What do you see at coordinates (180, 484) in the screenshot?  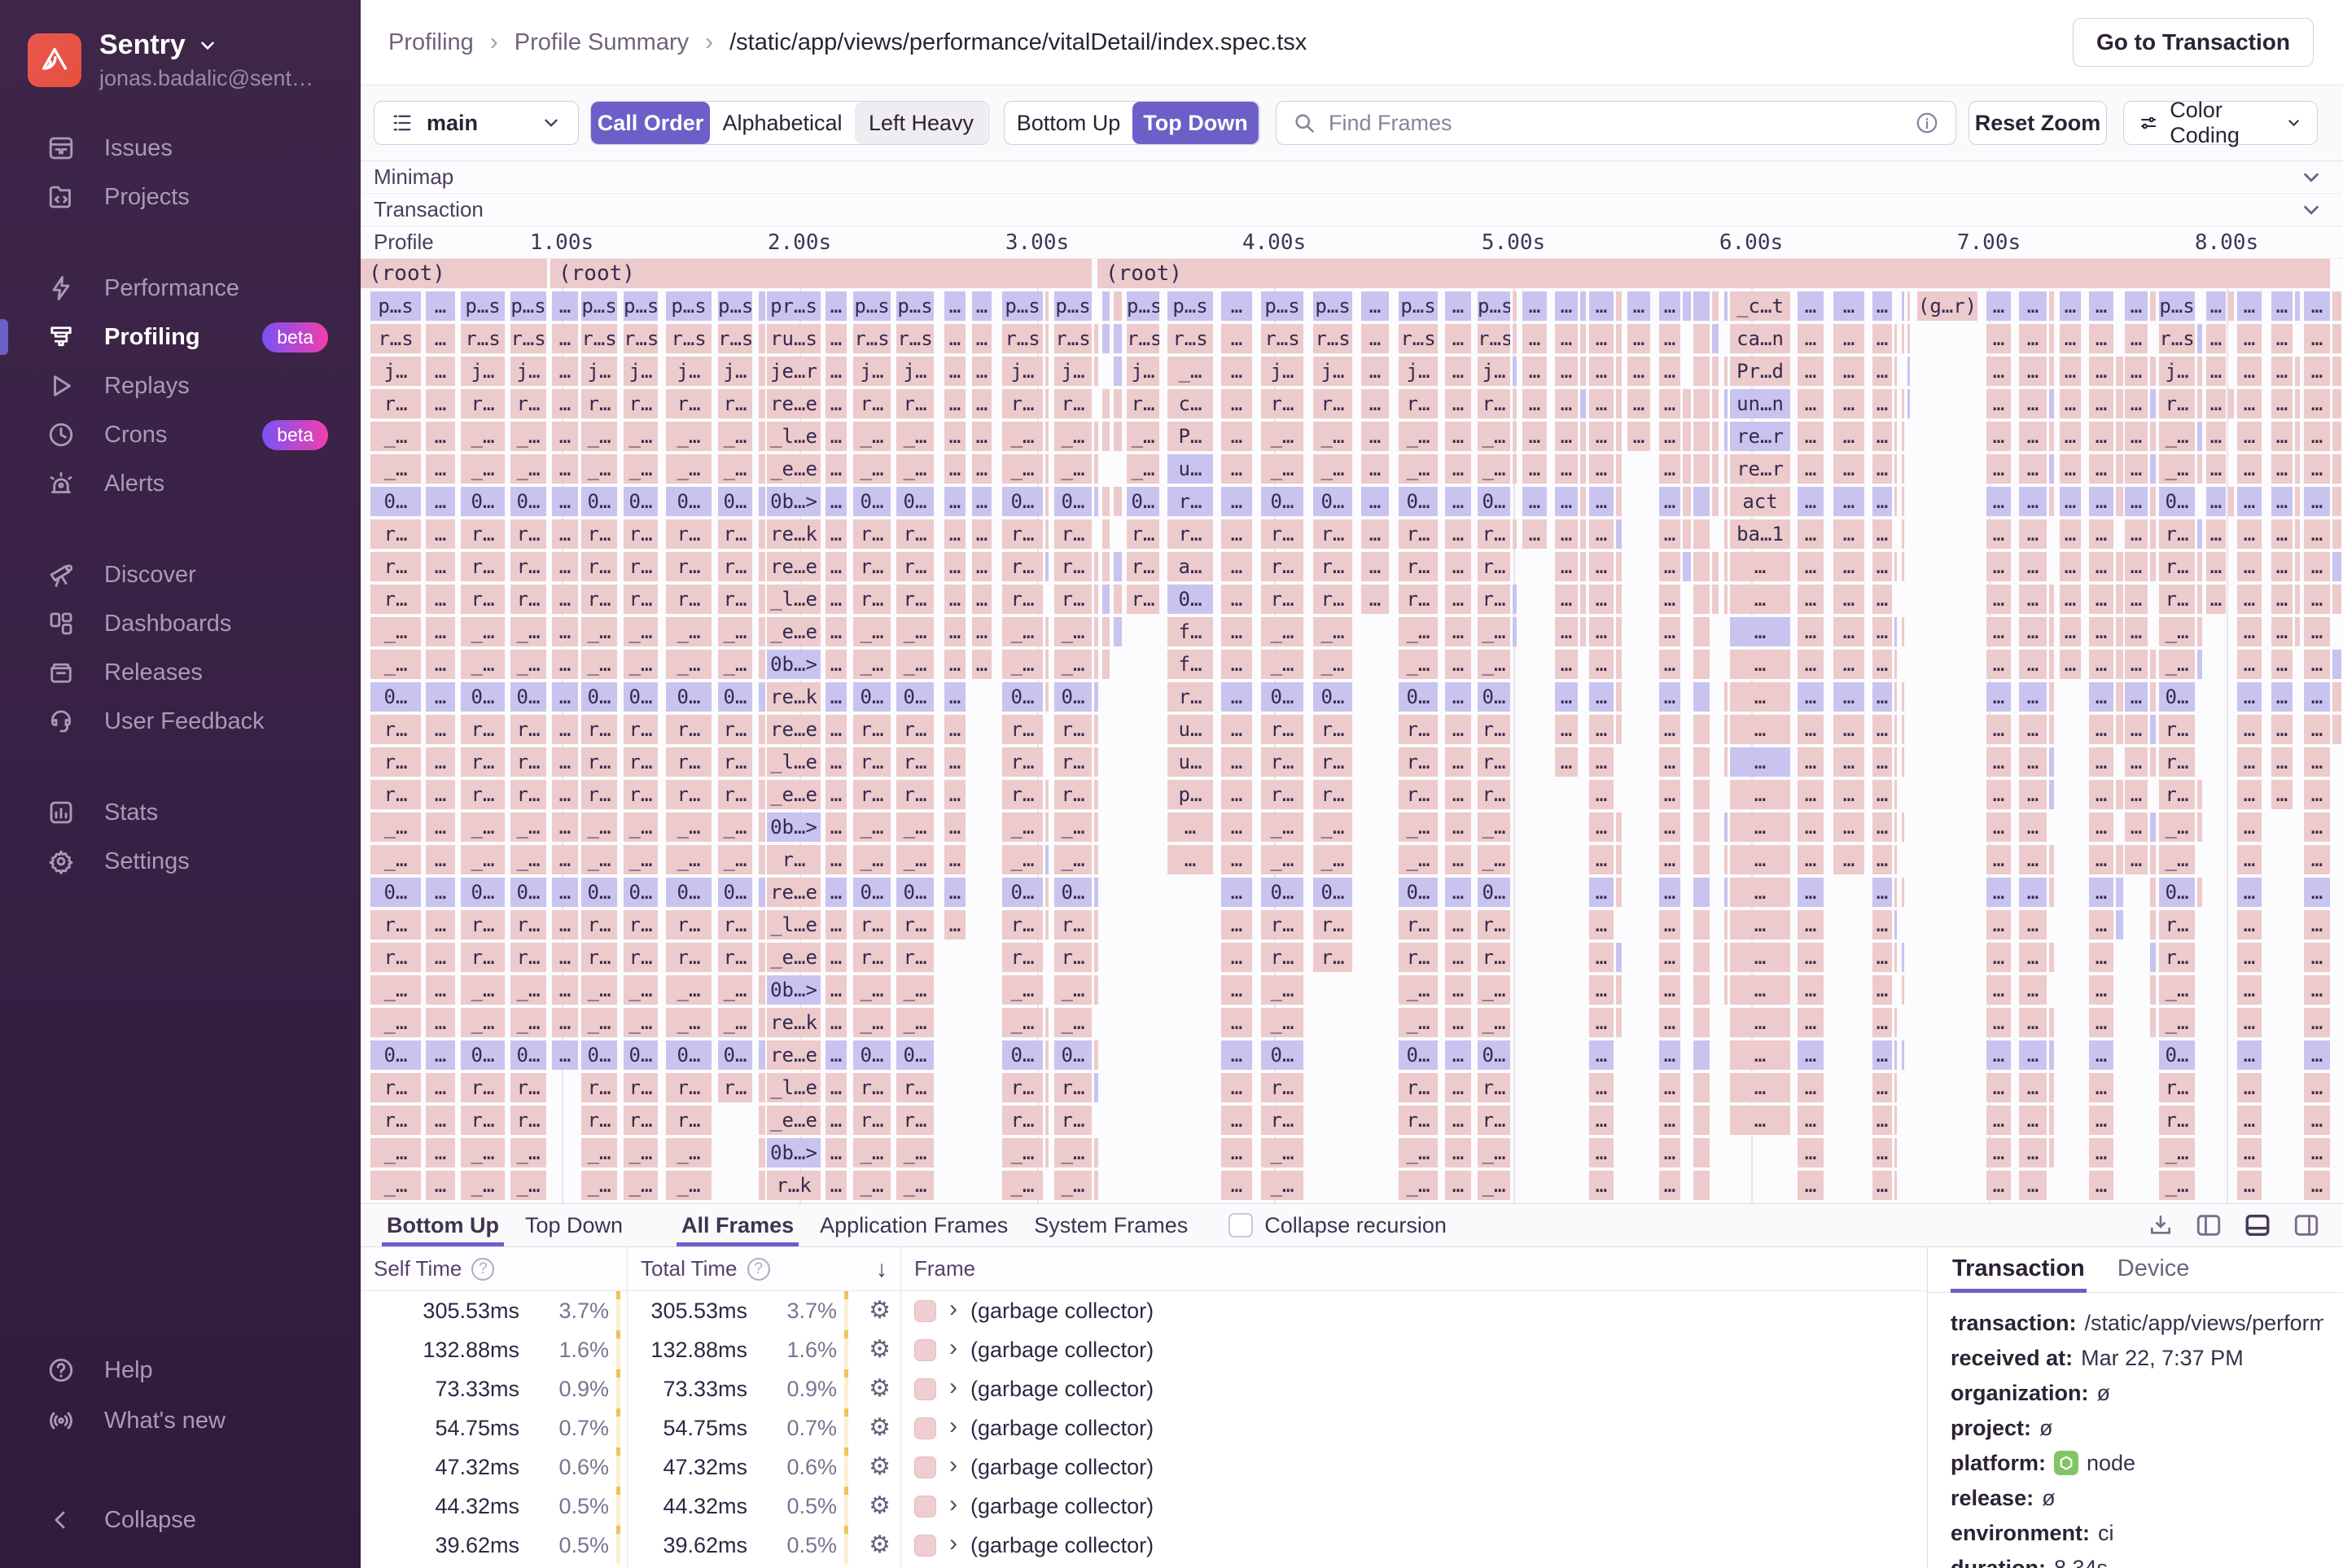 I see `sidebar-item-alerts: Alerts` at bounding box center [180, 484].